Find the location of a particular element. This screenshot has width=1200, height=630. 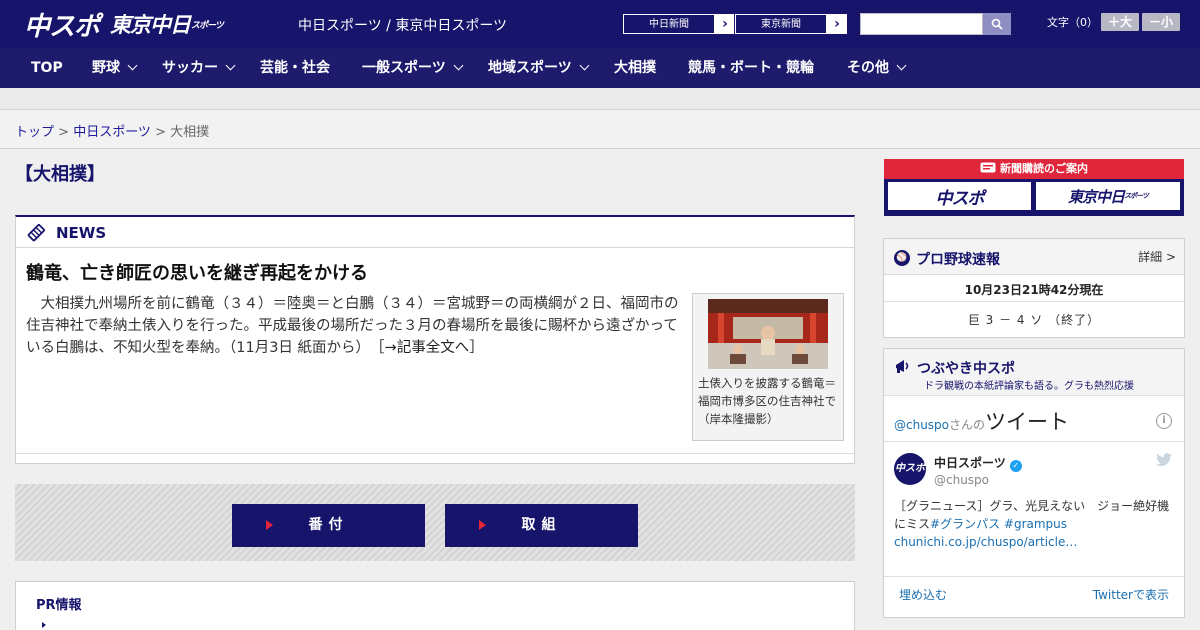

nav-top-label: TOP is located at coordinates (47, 68).